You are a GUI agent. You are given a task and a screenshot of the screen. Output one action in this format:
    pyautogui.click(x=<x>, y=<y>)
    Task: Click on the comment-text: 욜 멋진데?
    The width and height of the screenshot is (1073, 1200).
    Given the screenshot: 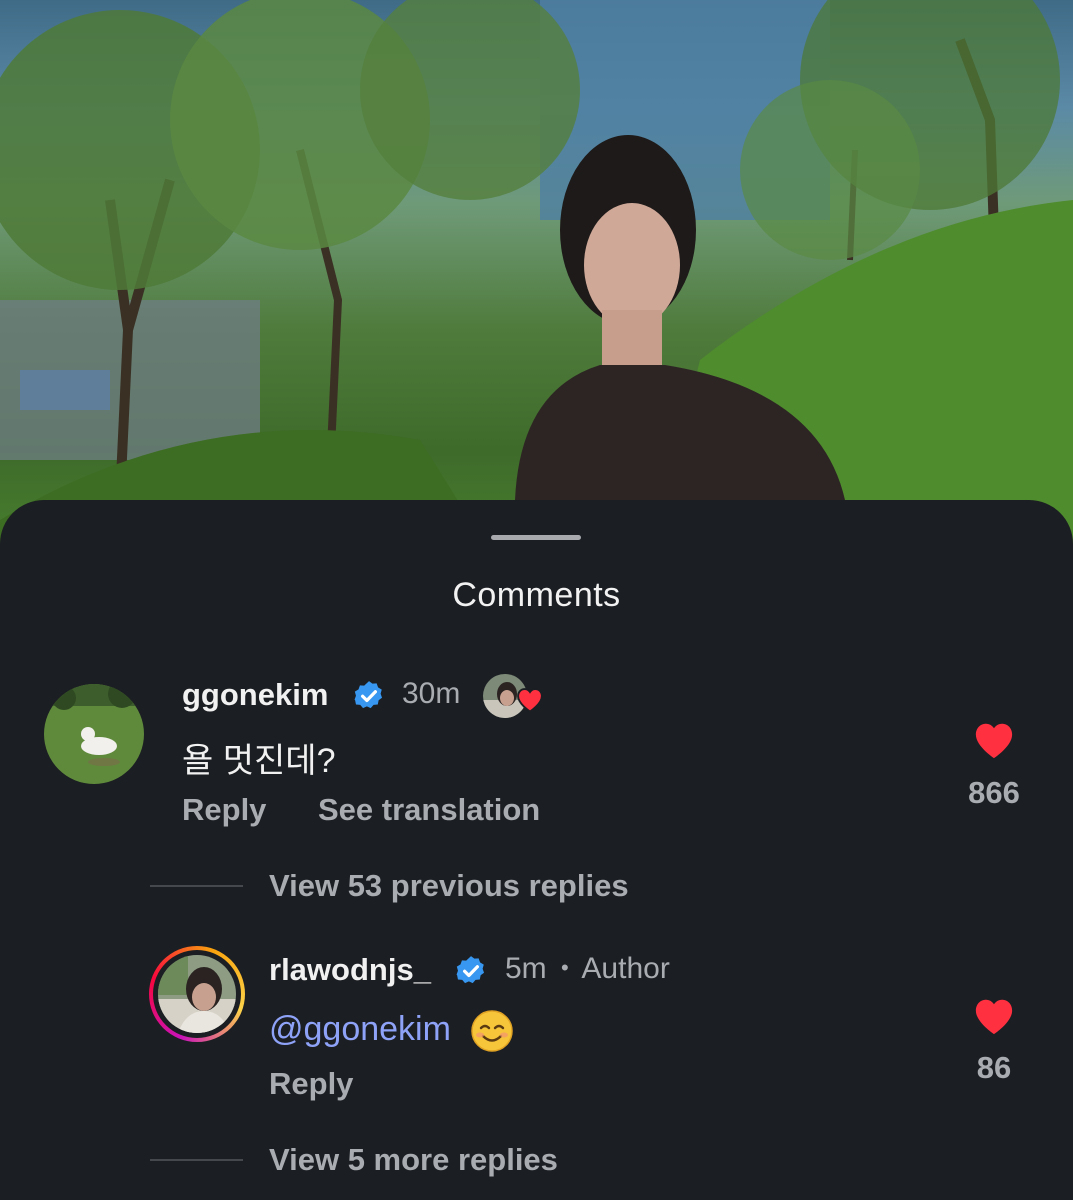 What is the action you would take?
    pyautogui.click(x=259, y=761)
    